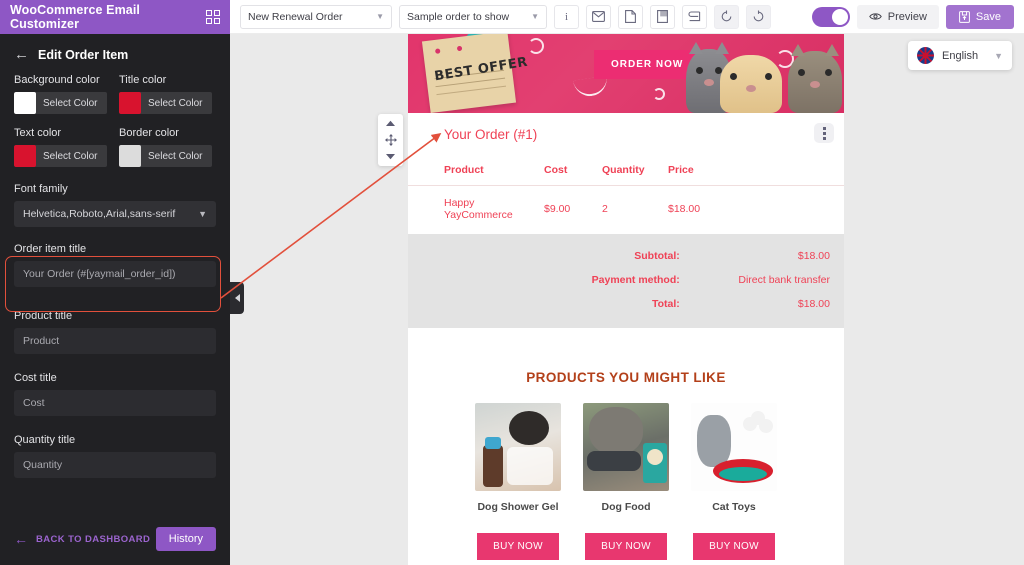  What do you see at coordinates (130, 156) in the screenshot?
I see `border-color-swatch` at bounding box center [130, 156].